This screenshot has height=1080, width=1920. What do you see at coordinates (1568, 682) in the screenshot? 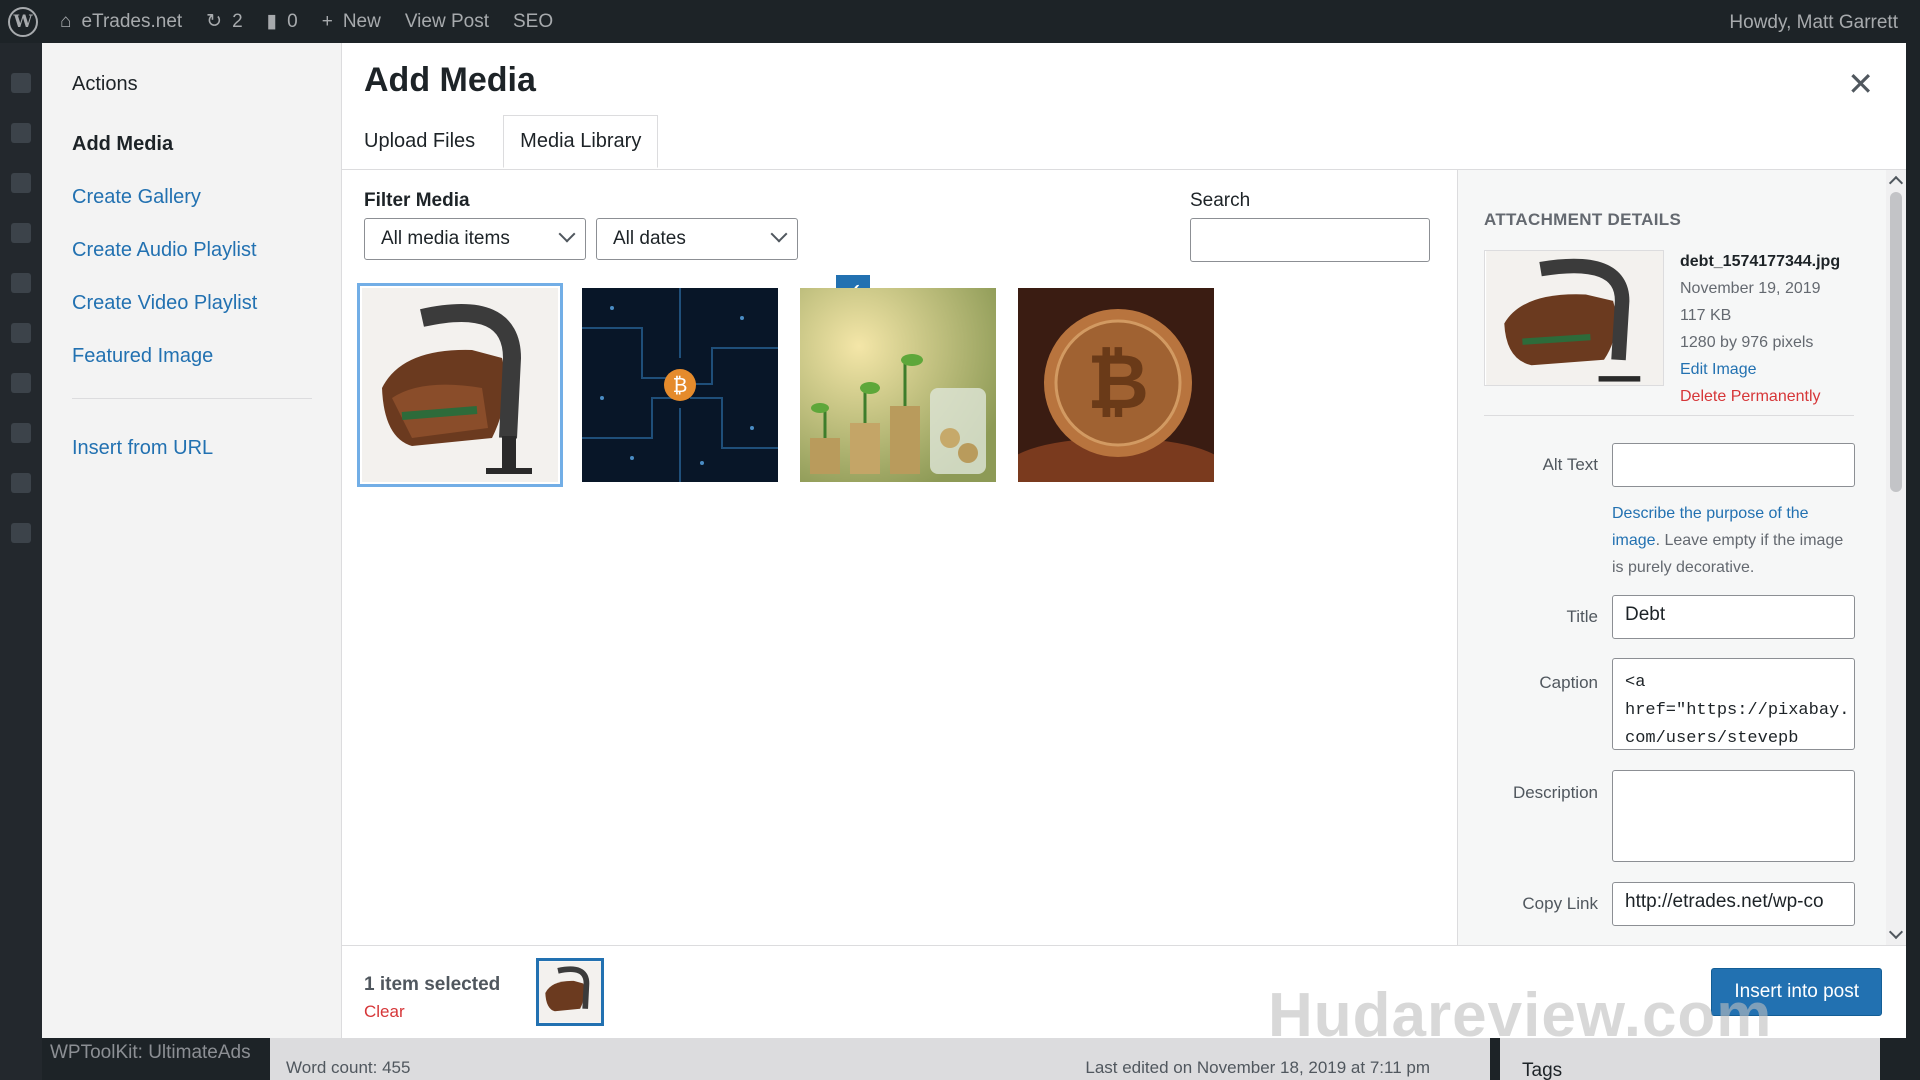
I see `caption-label: Caption` at bounding box center [1568, 682].